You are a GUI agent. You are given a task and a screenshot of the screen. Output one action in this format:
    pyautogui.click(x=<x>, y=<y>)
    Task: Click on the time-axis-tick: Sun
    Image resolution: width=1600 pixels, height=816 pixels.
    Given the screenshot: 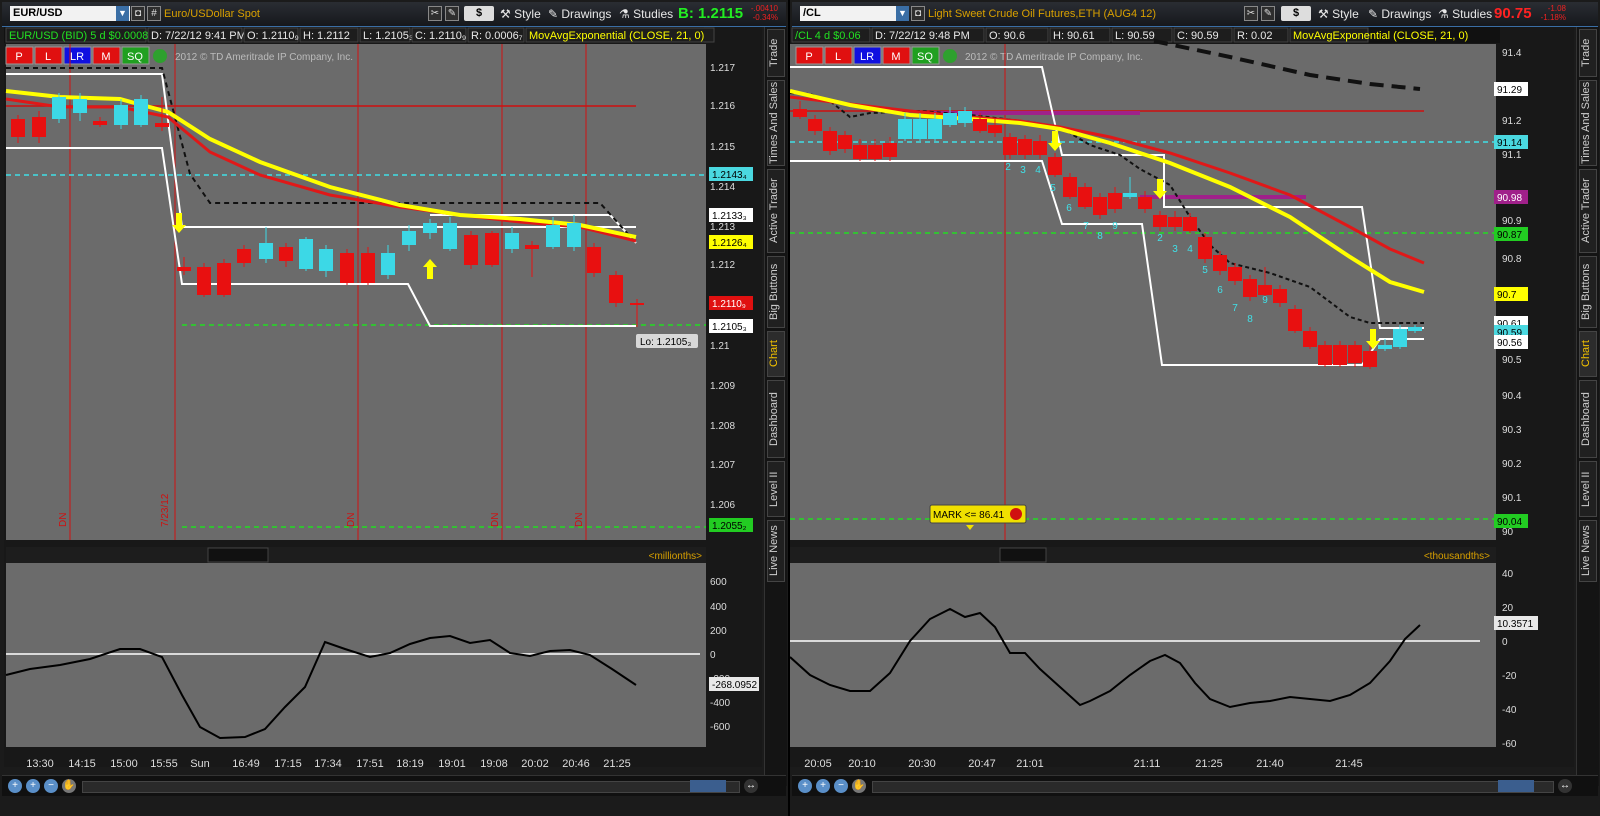 What is the action you would take?
    pyautogui.click(x=200, y=762)
    